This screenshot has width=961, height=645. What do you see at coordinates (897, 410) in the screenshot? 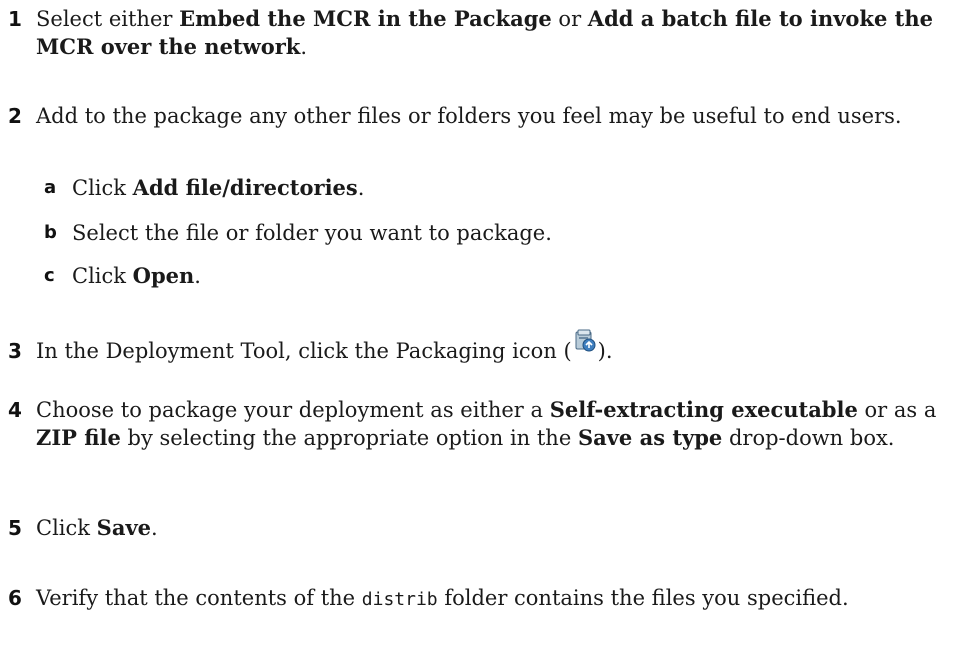
I see `text-run: or as a` at bounding box center [897, 410].